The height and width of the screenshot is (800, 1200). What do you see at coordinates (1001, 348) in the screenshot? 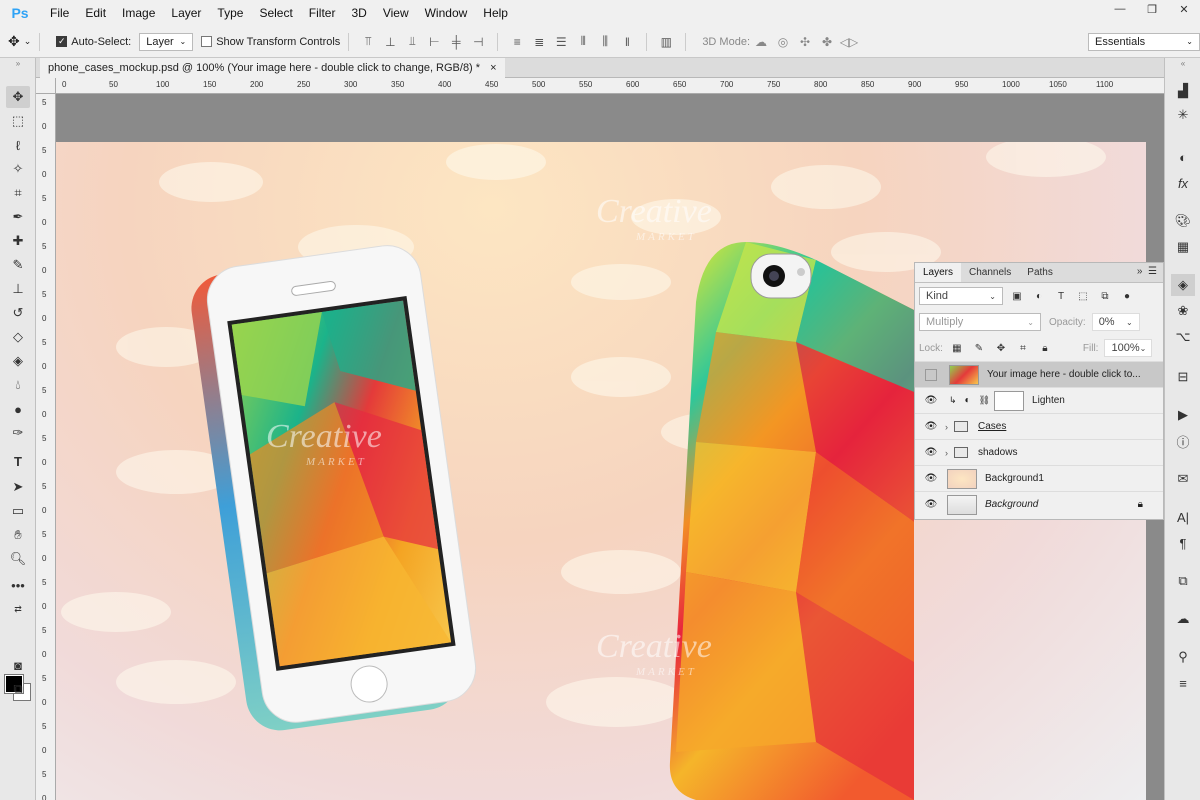
I see `lock-position-icon: ✥` at bounding box center [1001, 348].